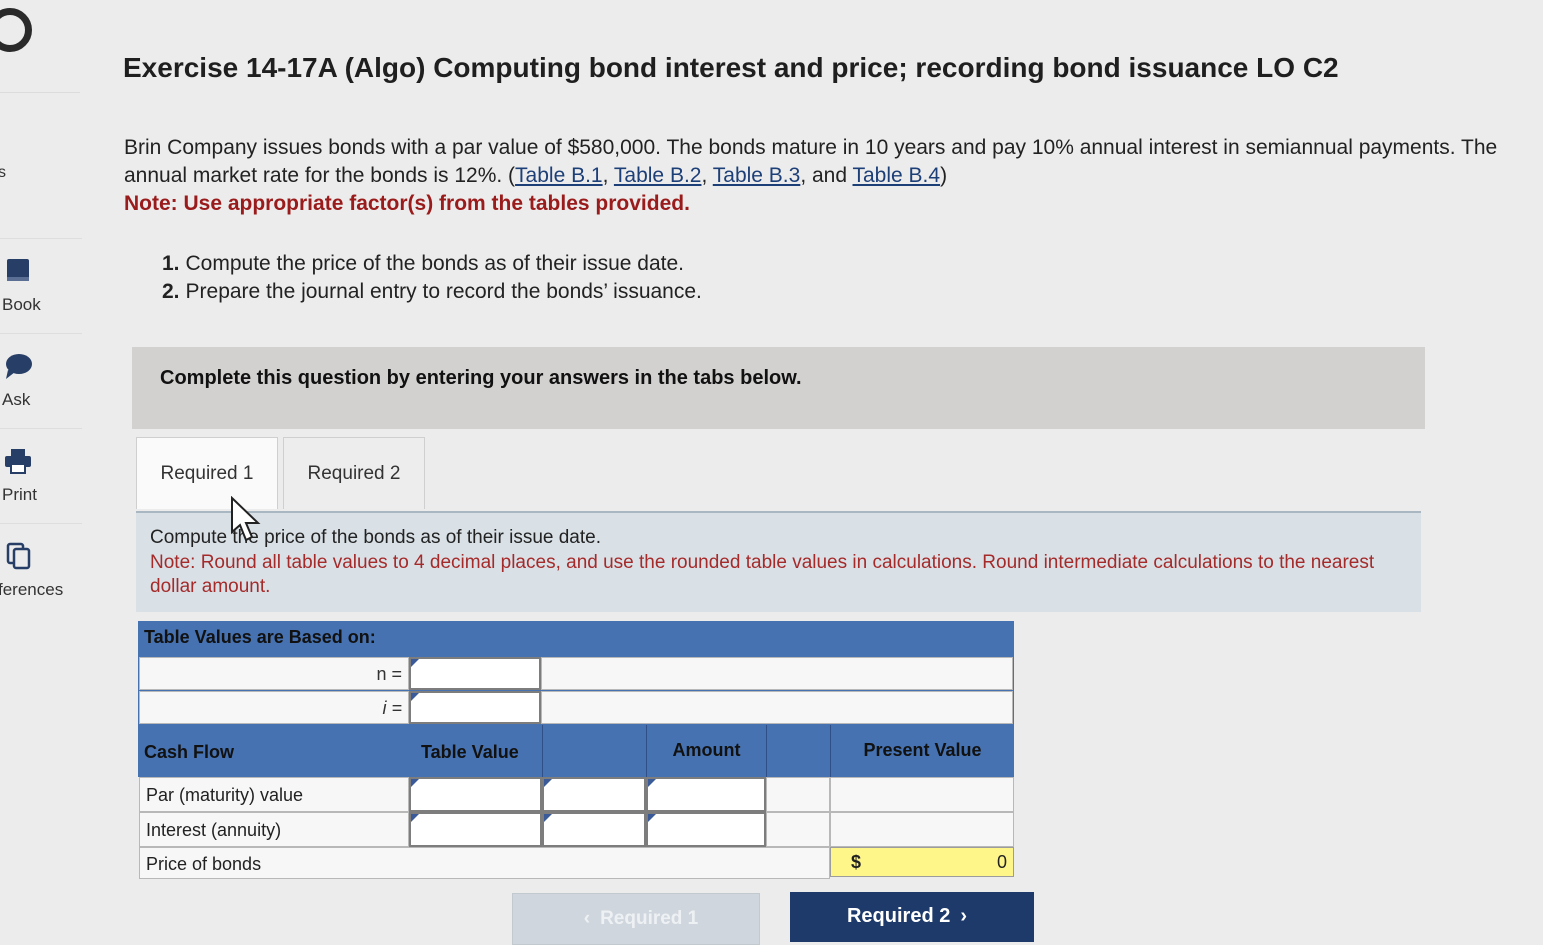 Image resolution: width=1543 pixels, height=945 pixels. I want to click on closing-paren: ), so click(944, 175).